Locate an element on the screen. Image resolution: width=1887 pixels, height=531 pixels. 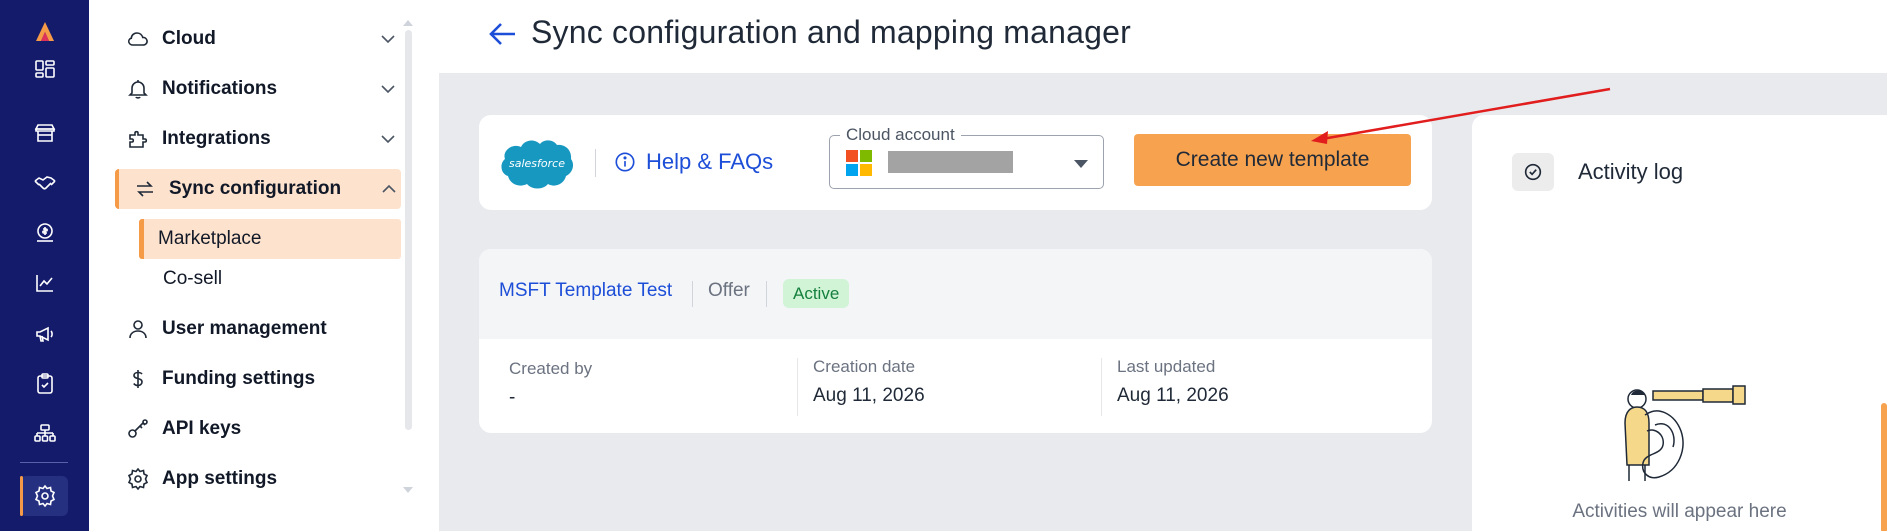
last-updated-label: Last updated is located at coordinates (1166, 366).